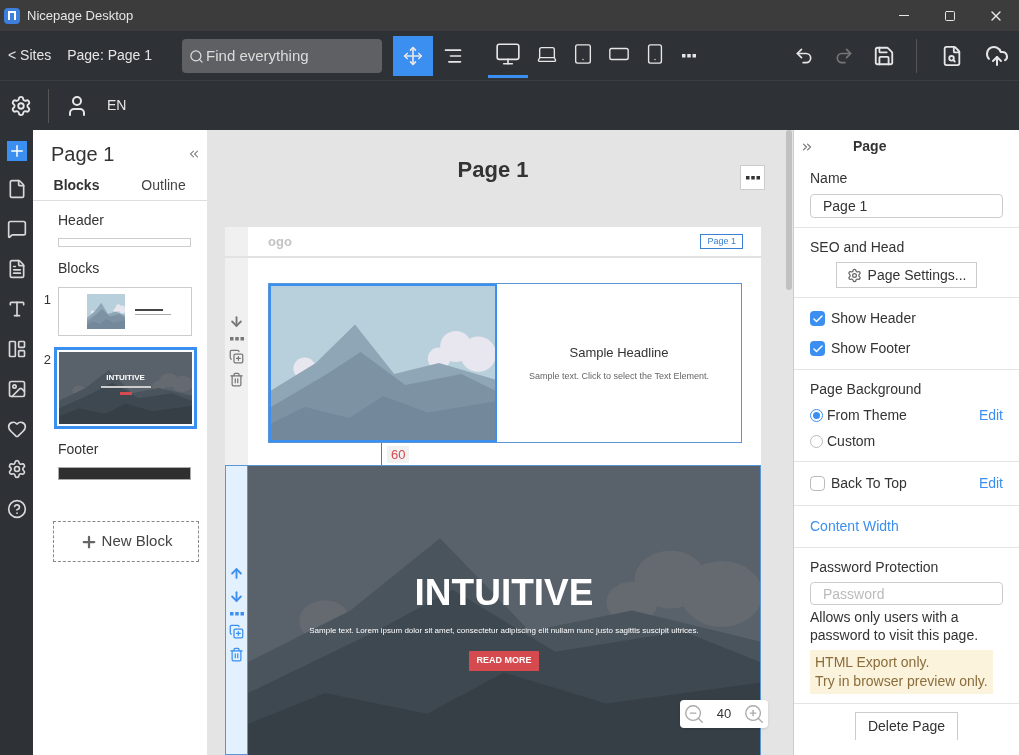 The image size is (1019, 755). I want to click on settings-button, so click(21, 105).